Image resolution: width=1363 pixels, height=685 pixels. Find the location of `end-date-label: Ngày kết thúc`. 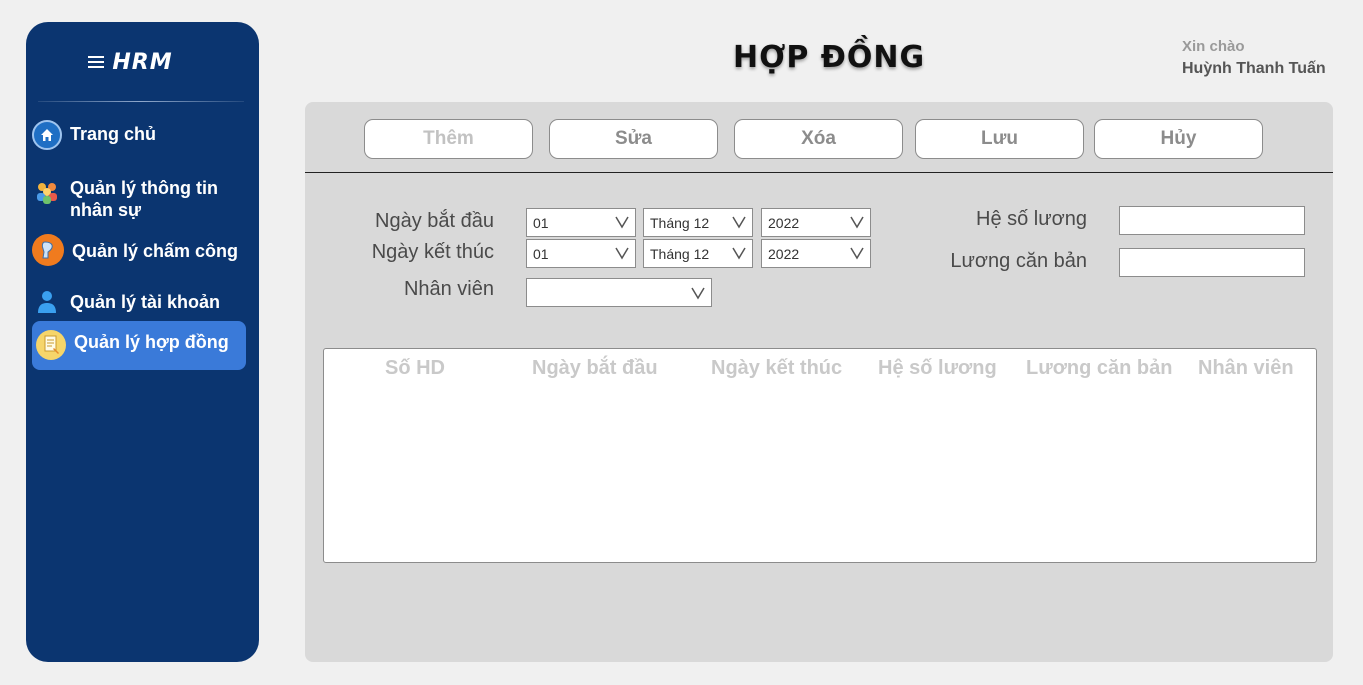

end-date-label: Ngày kết thúc is located at coordinates (432, 252).